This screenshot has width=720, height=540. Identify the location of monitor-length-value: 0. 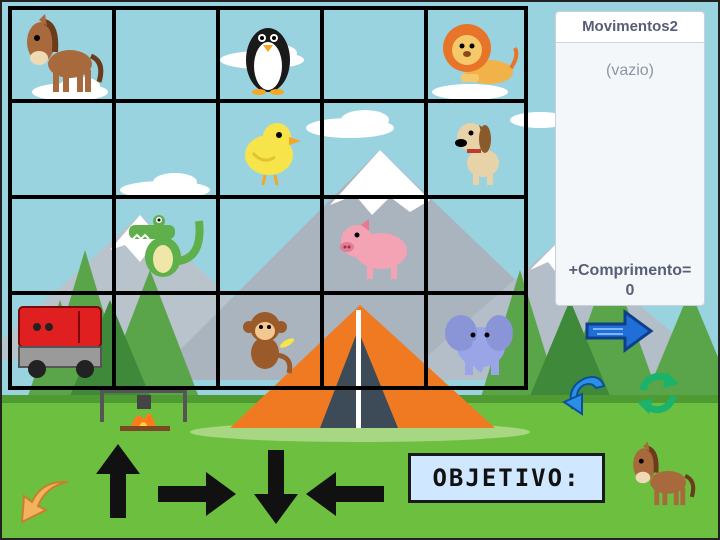
(630, 290).